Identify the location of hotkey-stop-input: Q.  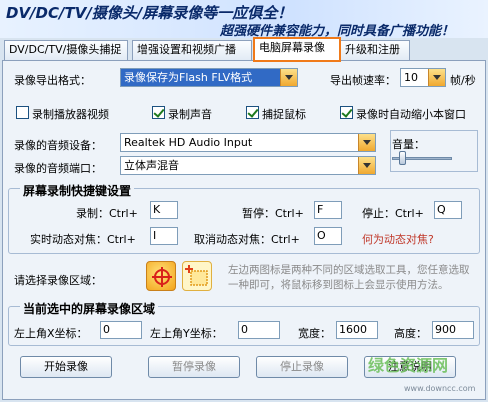
(448, 210).